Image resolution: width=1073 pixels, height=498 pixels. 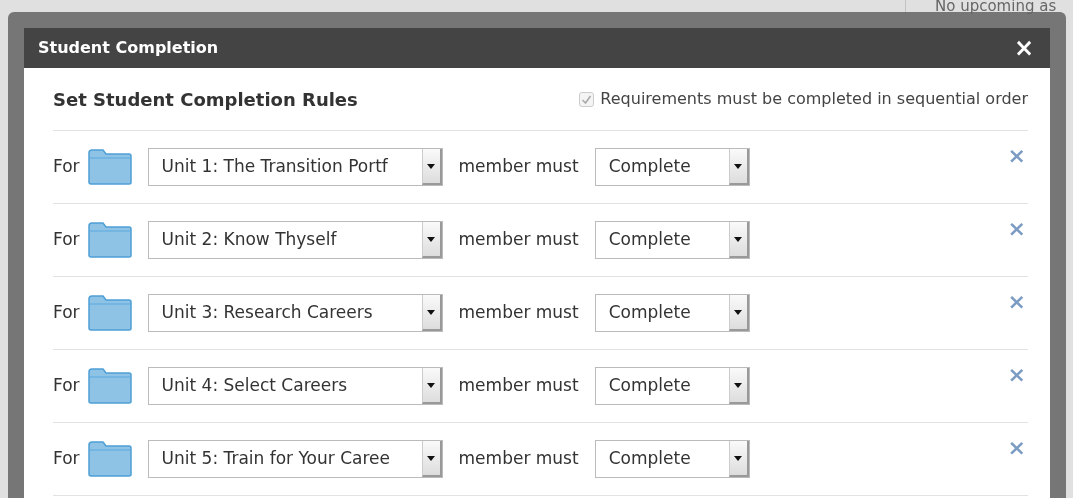 I want to click on checkbox-label: Requirements must be completed in sequential order, so click(x=814, y=99).